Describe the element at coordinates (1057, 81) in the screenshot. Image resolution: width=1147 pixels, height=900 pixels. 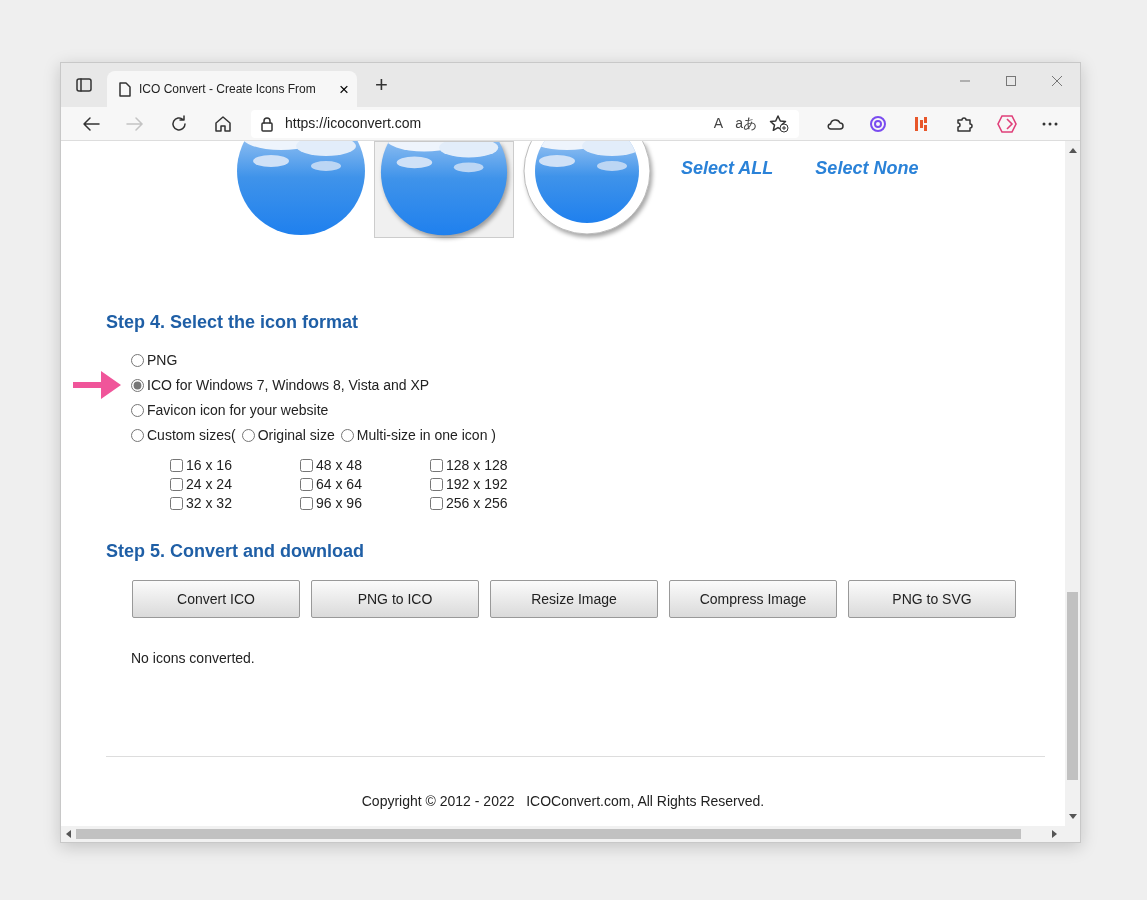
I see `close-icon` at that location.